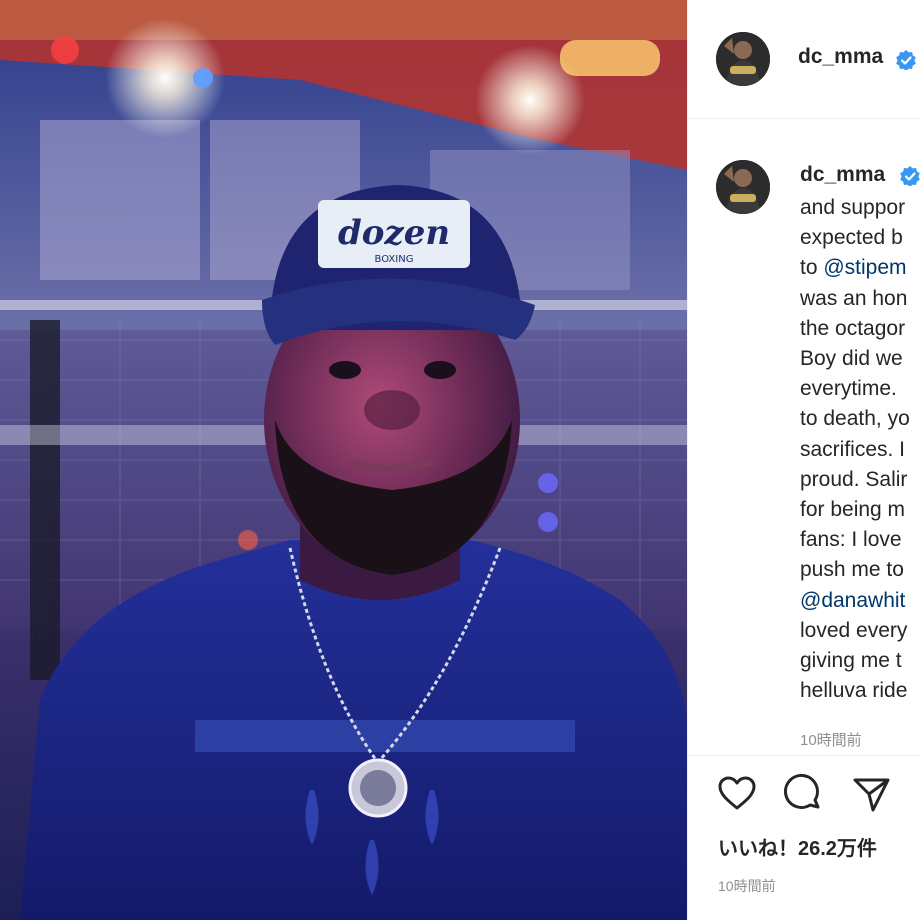  What do you see at coordinates (854, 691) in the screenshot?
I see `caption-line-text: helluva ride` at bounding box center [854, 691].